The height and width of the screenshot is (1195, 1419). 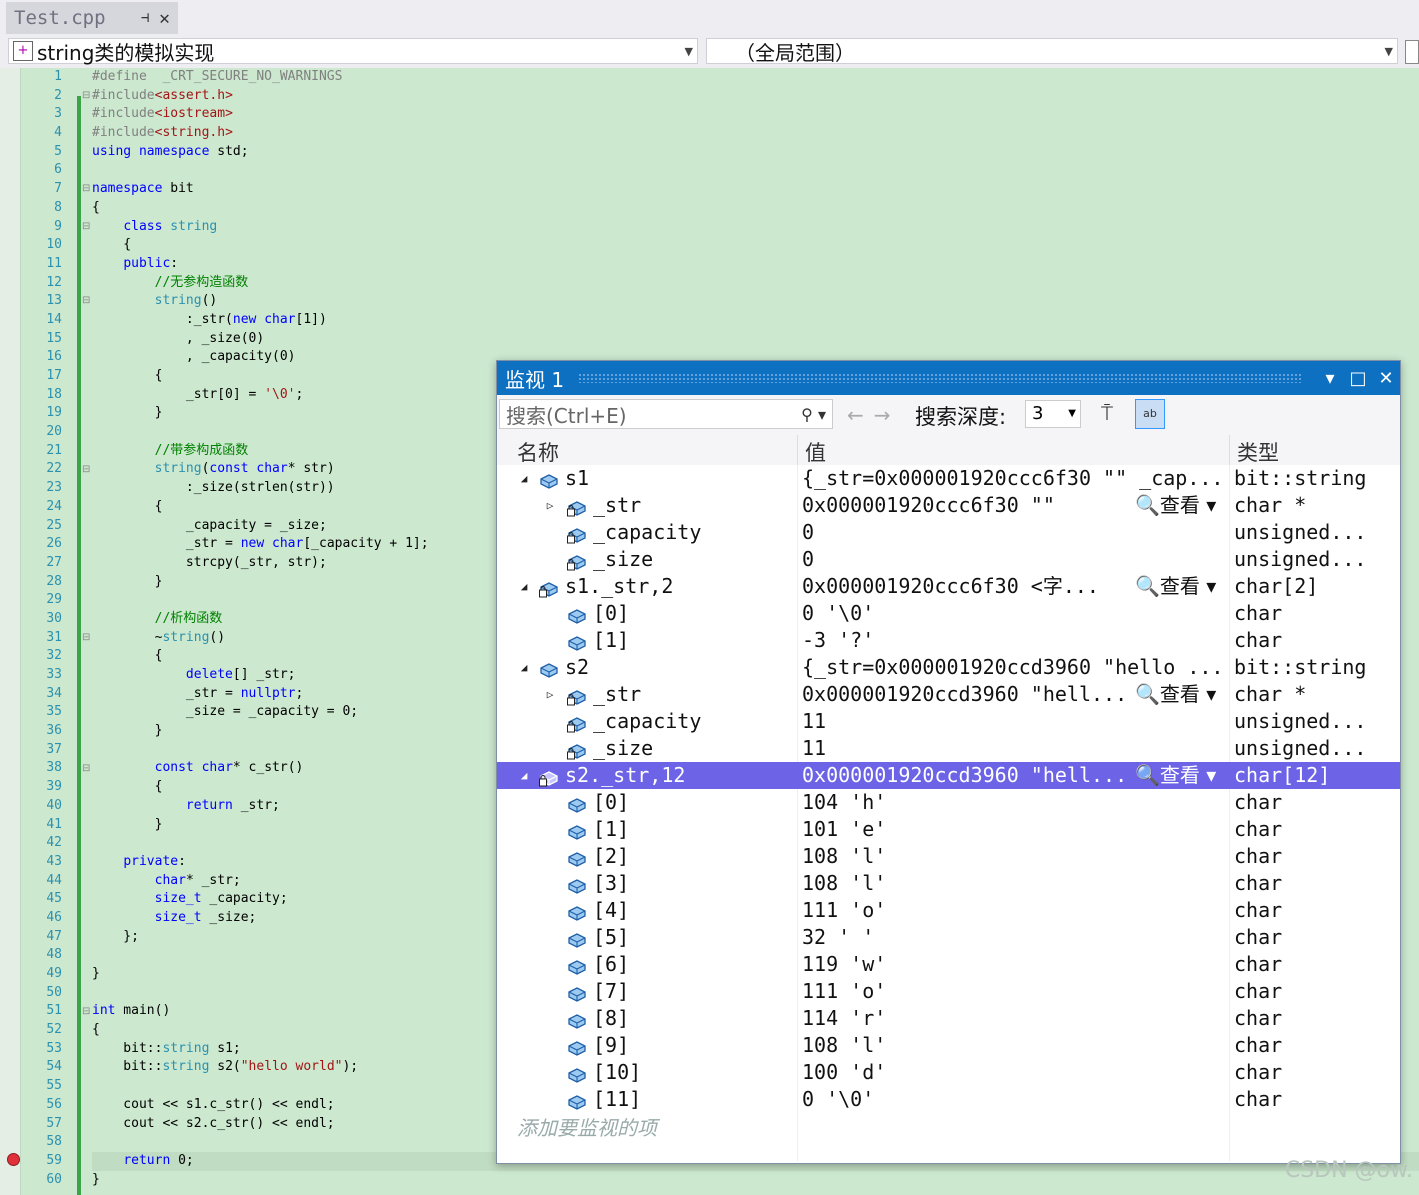 What do you see at coordinates (1330, 378) in the screenshot?
I see `window-menu-icon: ▾` at bounding box center [1330, 378].